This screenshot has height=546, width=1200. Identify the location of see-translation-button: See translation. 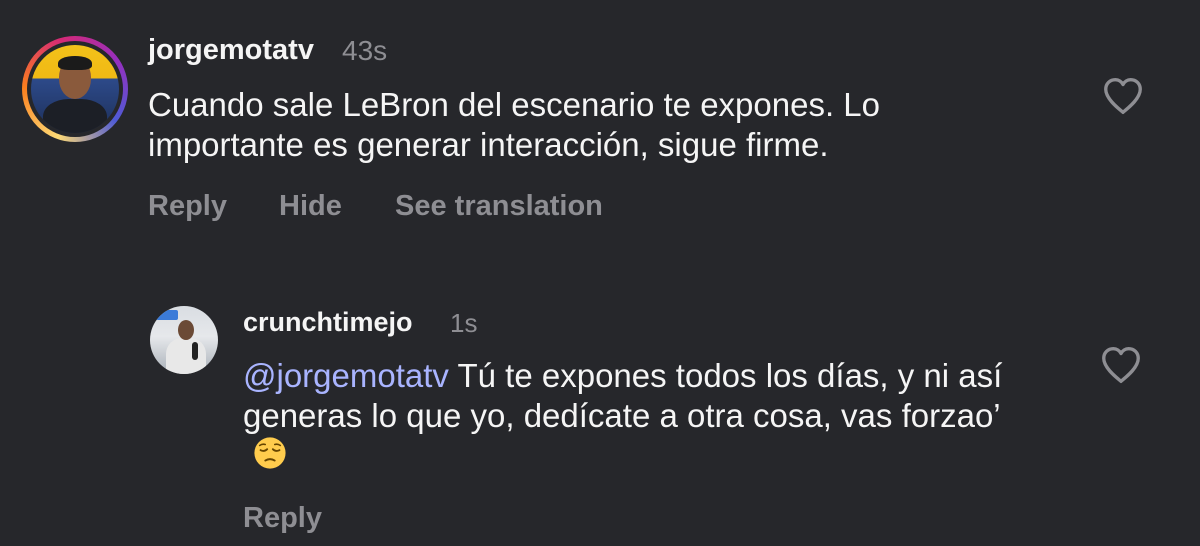
(499, 206).